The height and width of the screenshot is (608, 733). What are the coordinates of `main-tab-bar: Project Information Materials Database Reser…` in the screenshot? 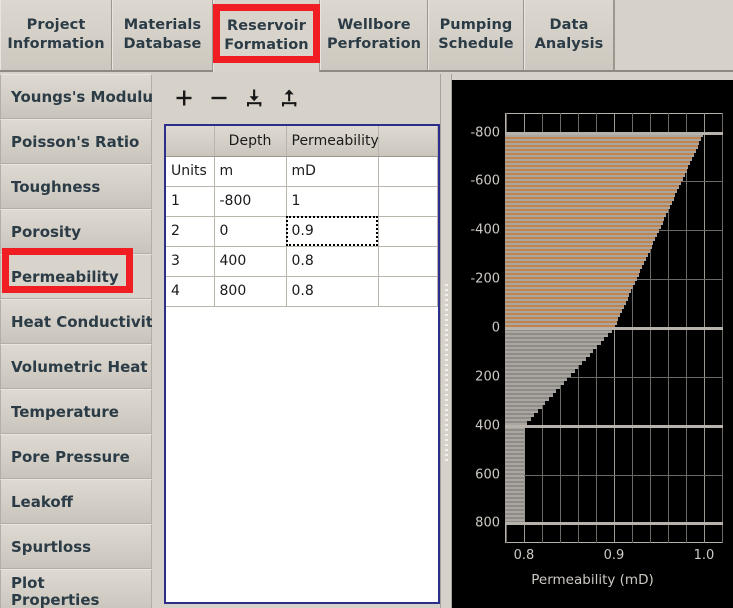 It's located at (366, 36).